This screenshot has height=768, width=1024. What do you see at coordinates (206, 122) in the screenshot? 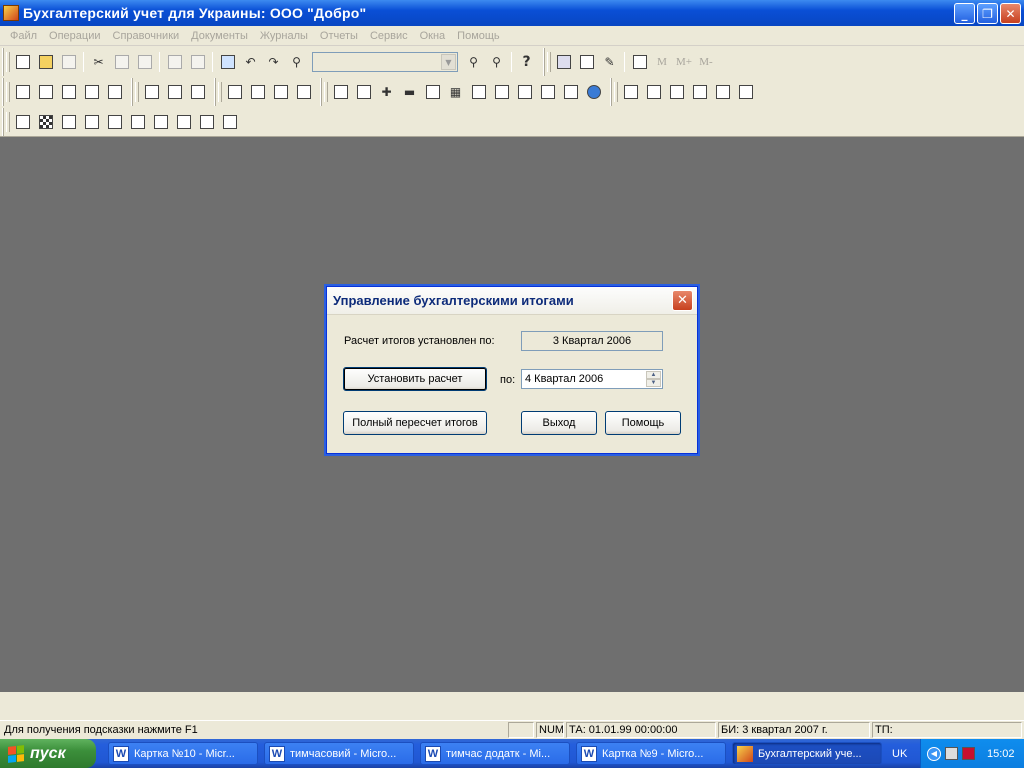
I see `sheet-t-icon` at bounding box center [206, 122].